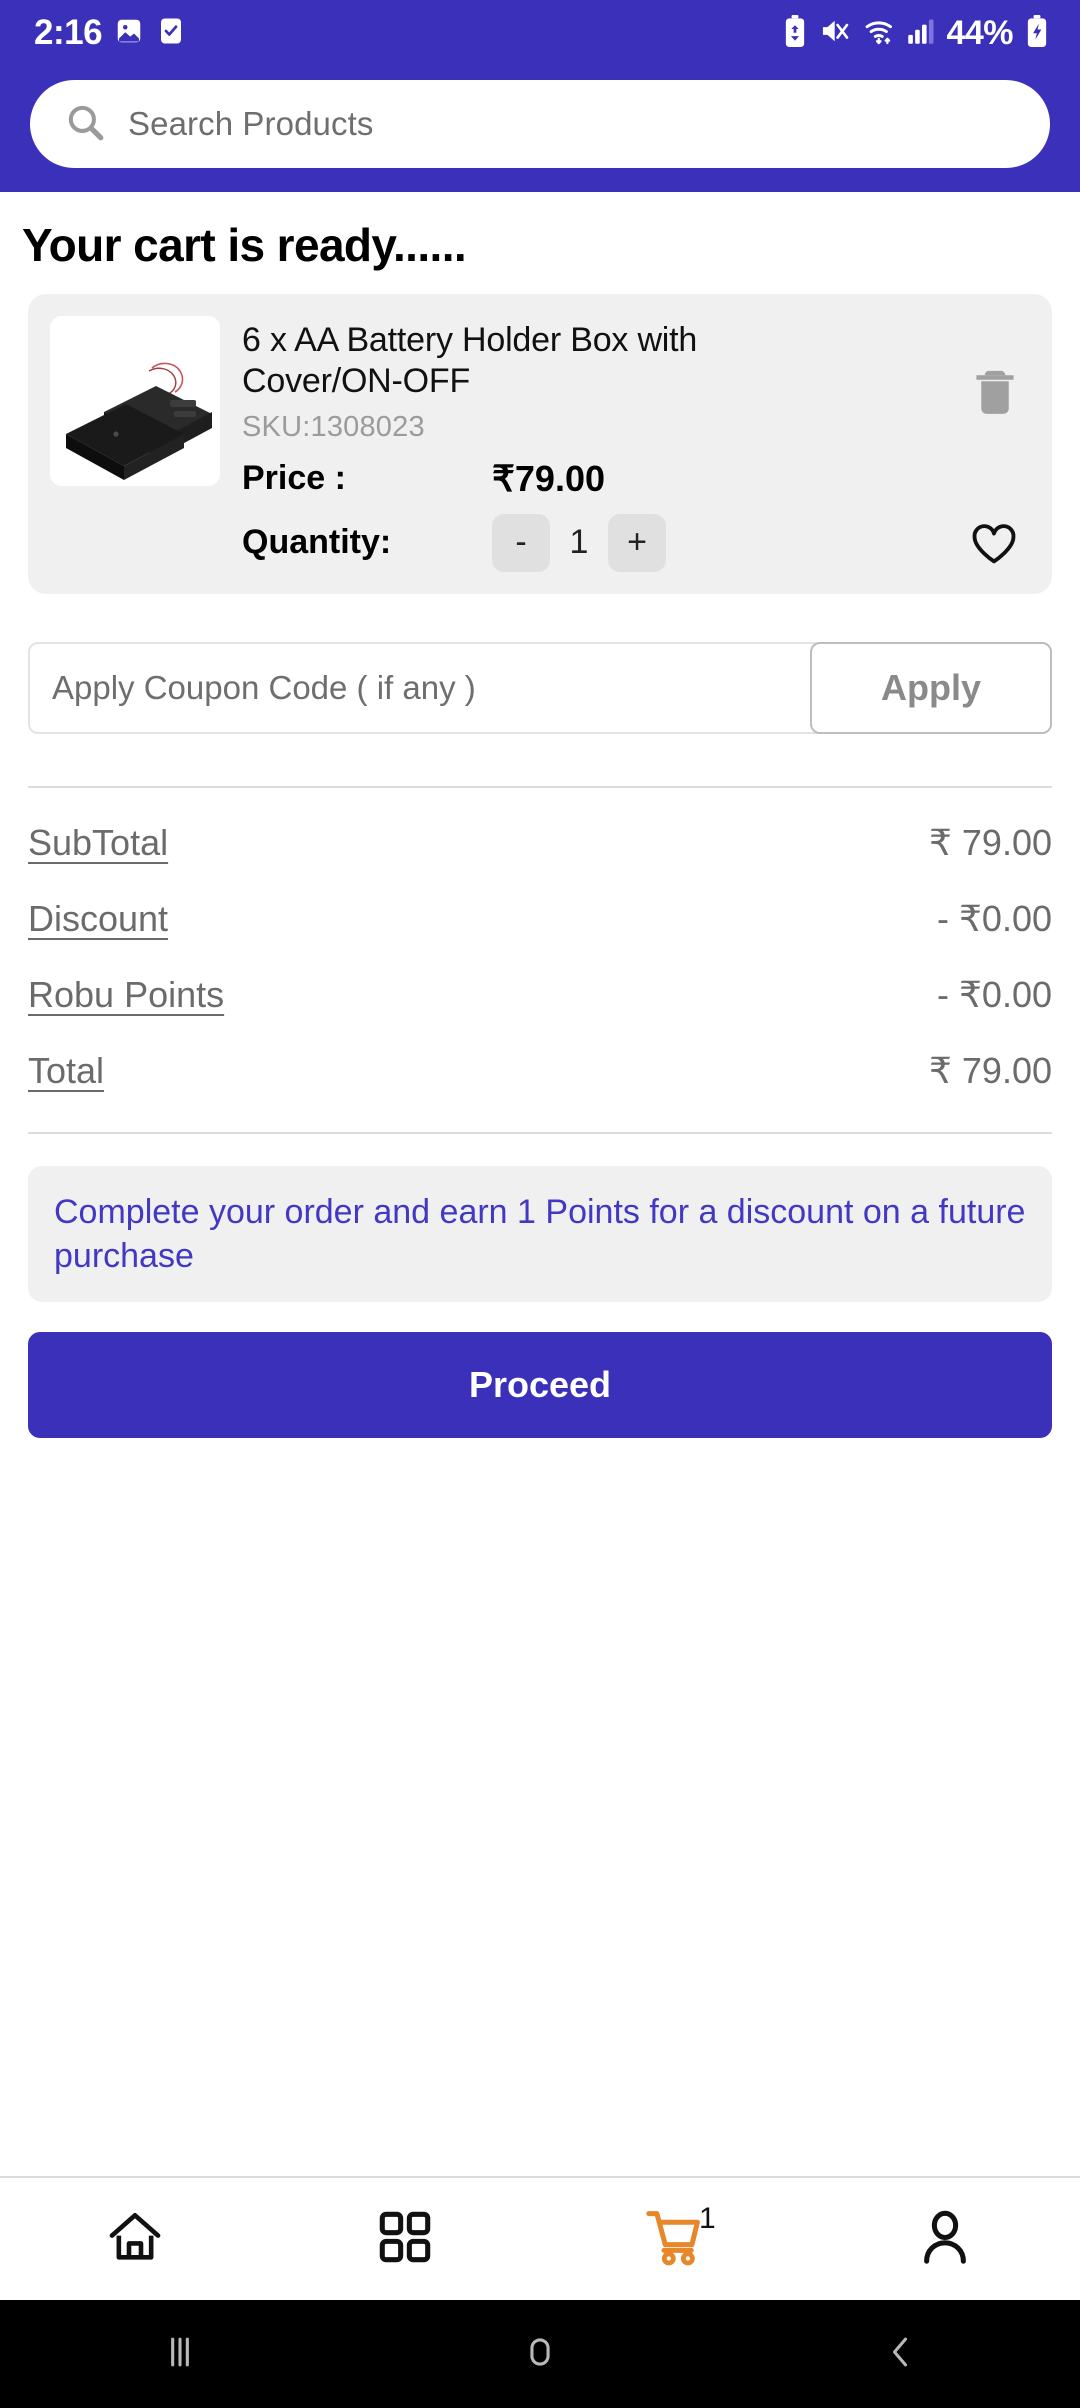 The width and height of the screenshot is (1080, 2408). Describe the element at coordinates (540, 1054) in the screenshot. I see `summary-row-total: Total ₹ 79.00` at that location.